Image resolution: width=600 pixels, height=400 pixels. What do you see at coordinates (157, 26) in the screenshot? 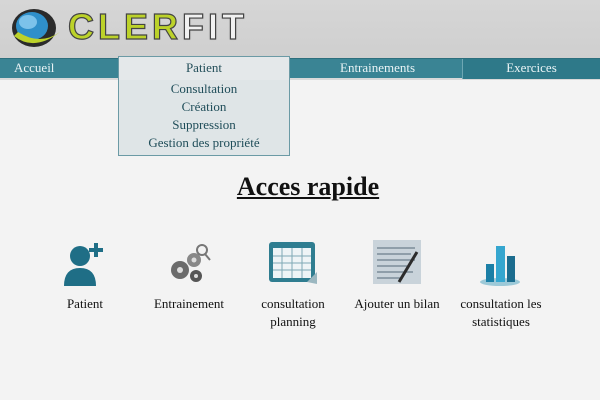
I see `app-logo-text: CLERFIT` at bounding box center [157, 26].